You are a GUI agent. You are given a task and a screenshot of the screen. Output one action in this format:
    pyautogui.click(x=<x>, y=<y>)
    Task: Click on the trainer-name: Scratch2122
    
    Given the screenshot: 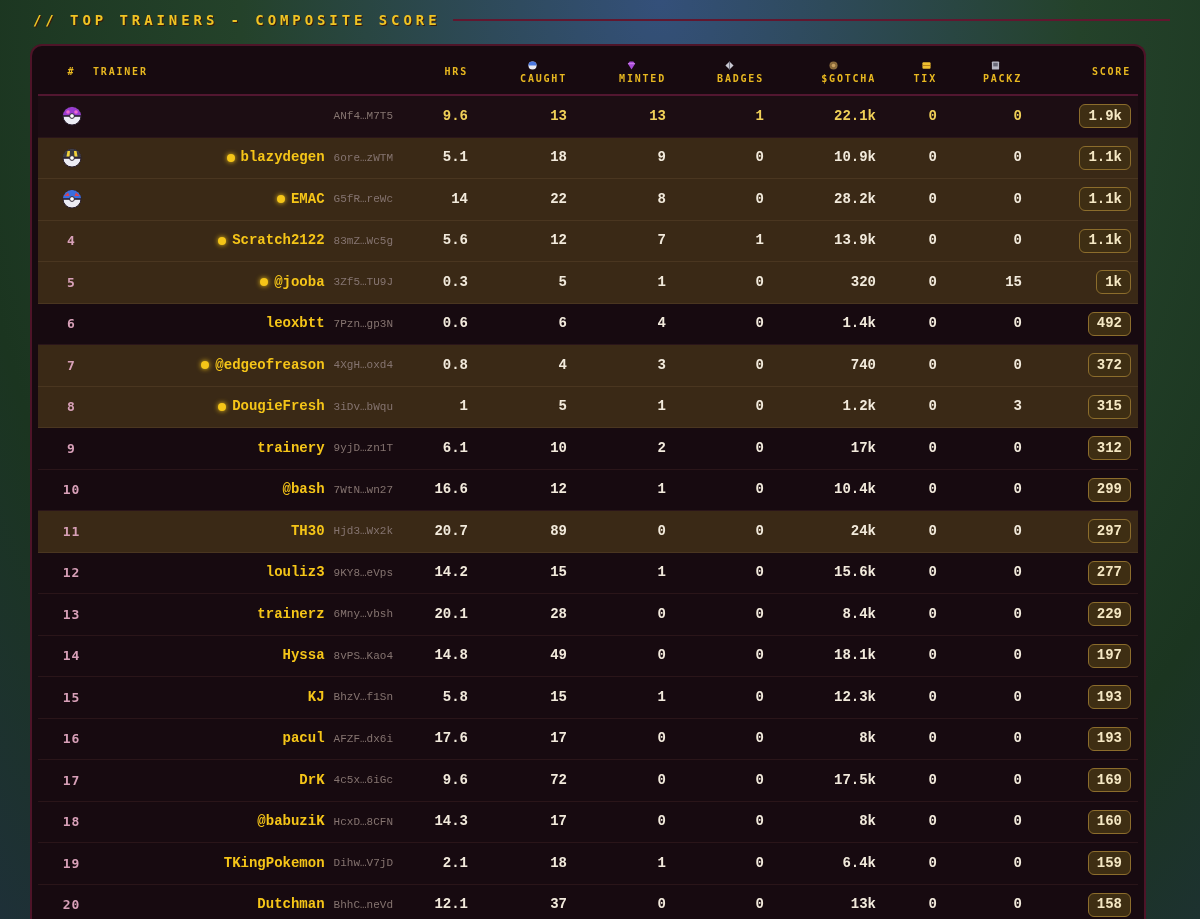 What is the action you would take?
    pyautogui.click(x=278, y=241)
    